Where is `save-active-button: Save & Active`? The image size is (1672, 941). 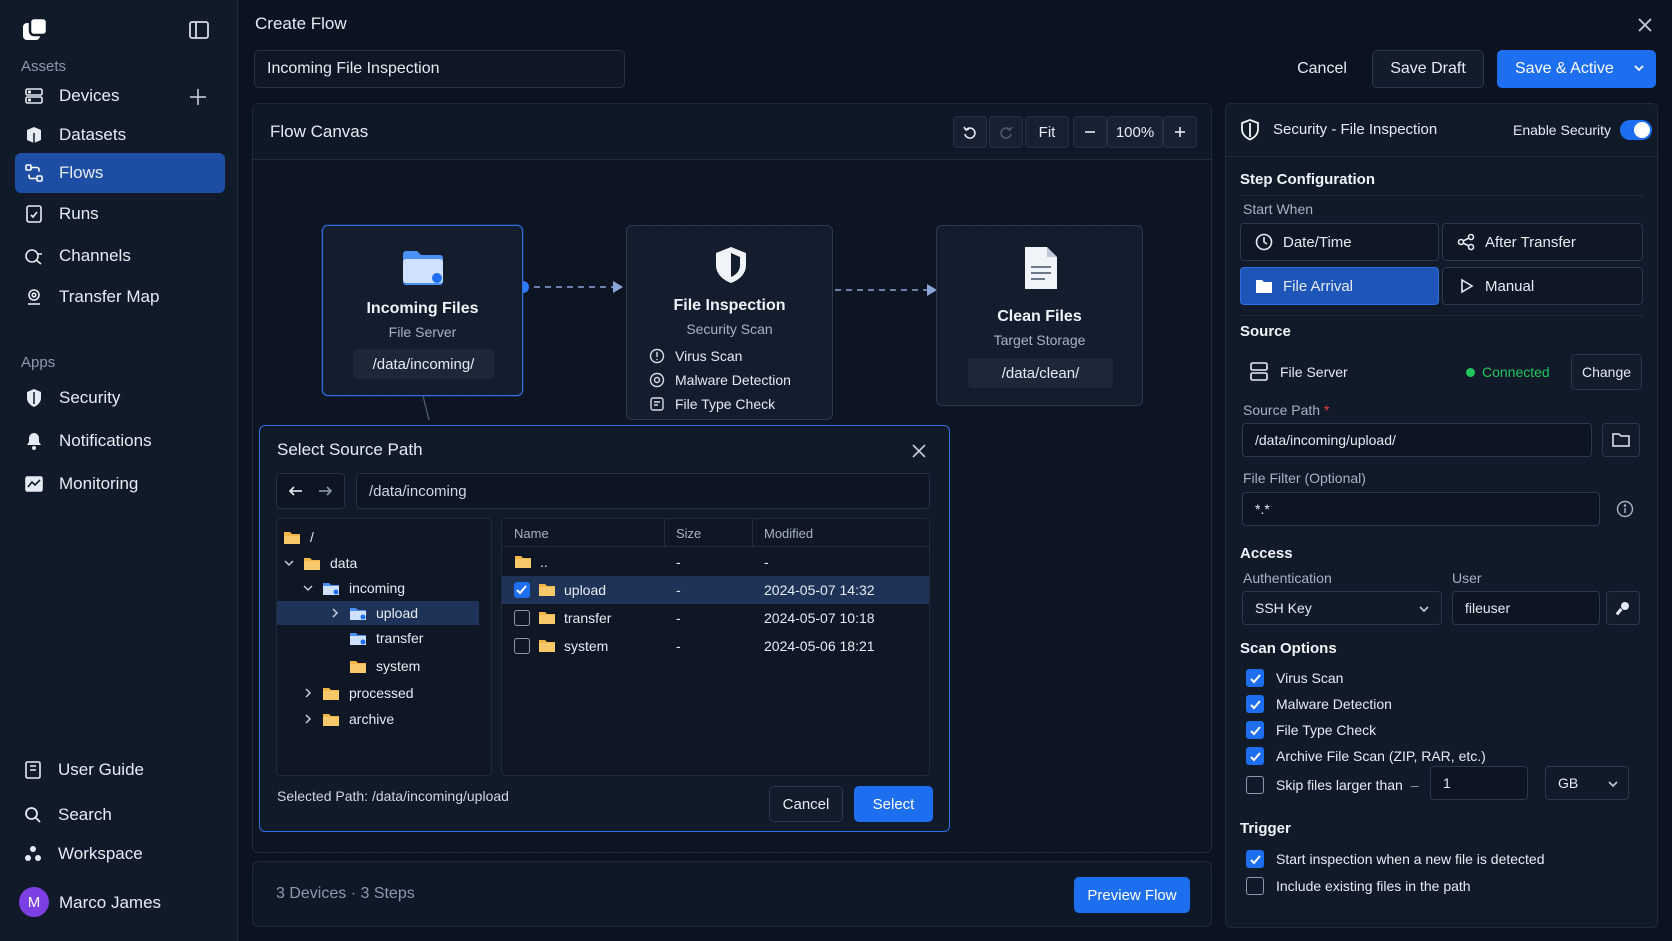 save-active-button: Save & Active is located at coordinates (1576, 69).